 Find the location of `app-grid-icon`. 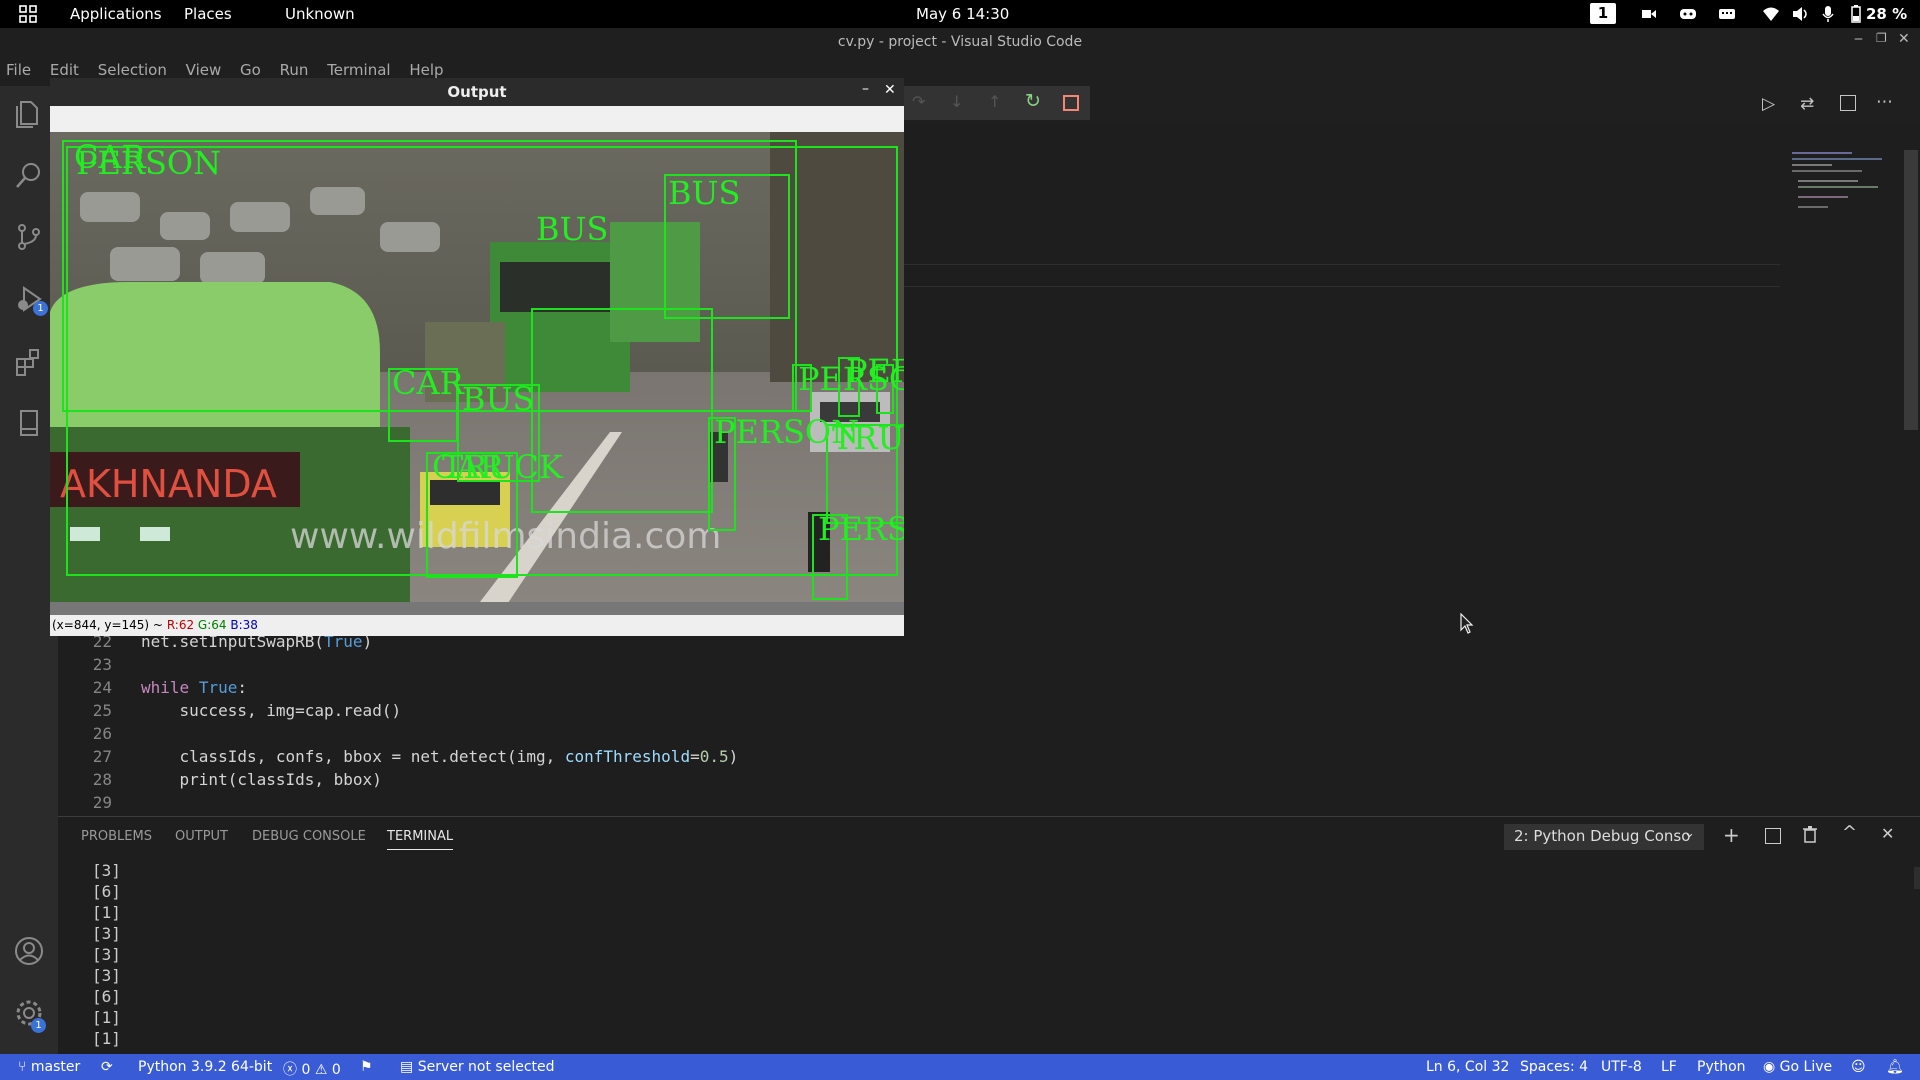

app-grid-icon is located at coordinates (28, 14).